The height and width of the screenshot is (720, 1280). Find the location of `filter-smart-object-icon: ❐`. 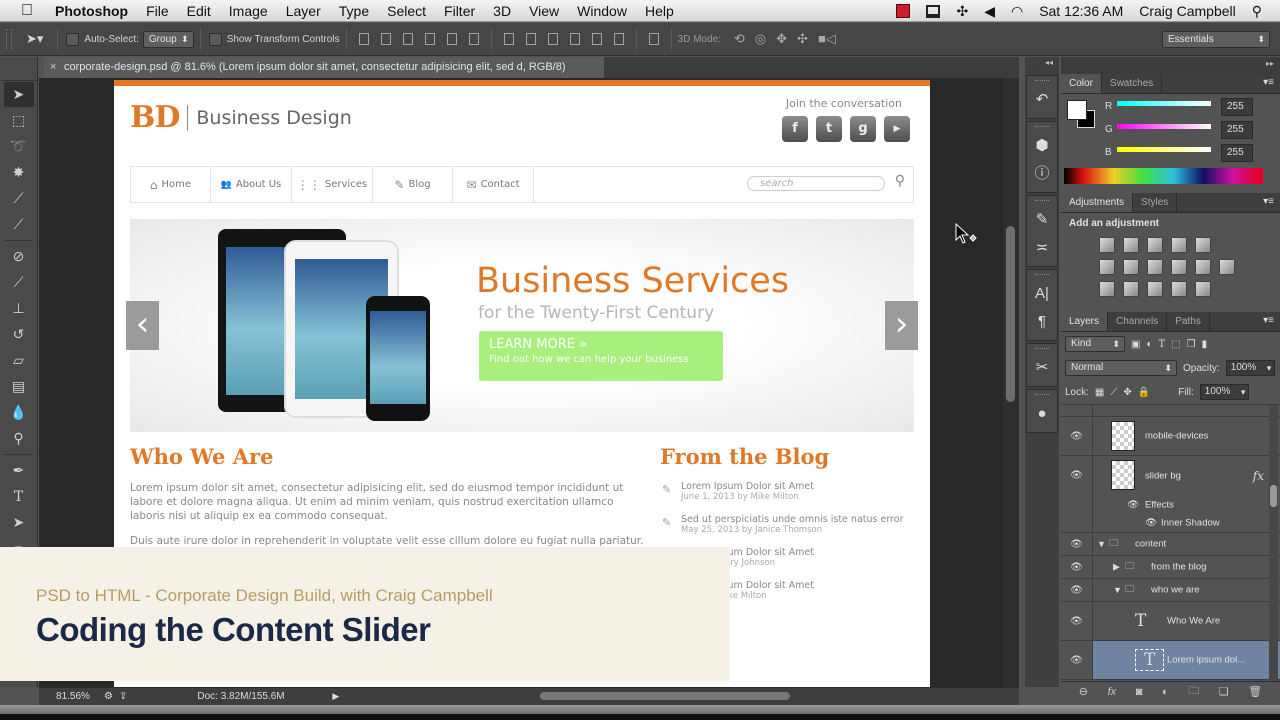

filter-smart-object-icon: ❐ is located at coordinates (1191, 344).